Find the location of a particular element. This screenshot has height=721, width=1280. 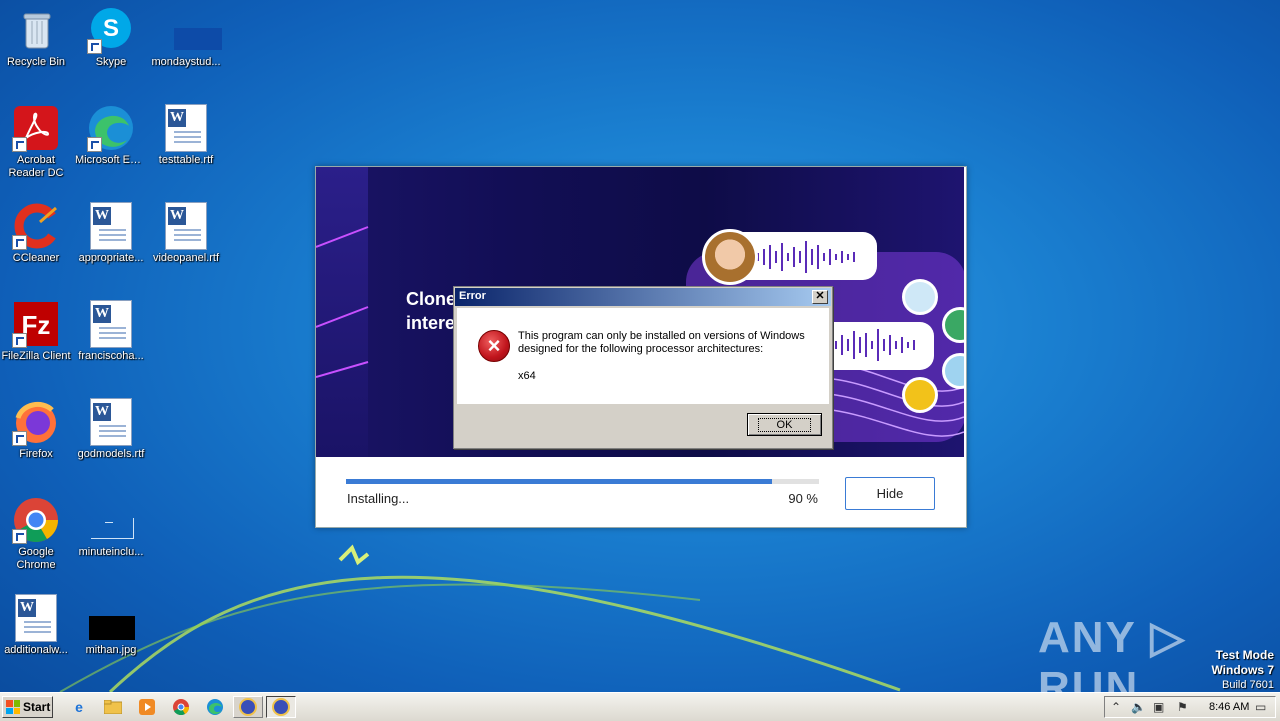

close-icon: ✕ is located at coordinates (820, 297).